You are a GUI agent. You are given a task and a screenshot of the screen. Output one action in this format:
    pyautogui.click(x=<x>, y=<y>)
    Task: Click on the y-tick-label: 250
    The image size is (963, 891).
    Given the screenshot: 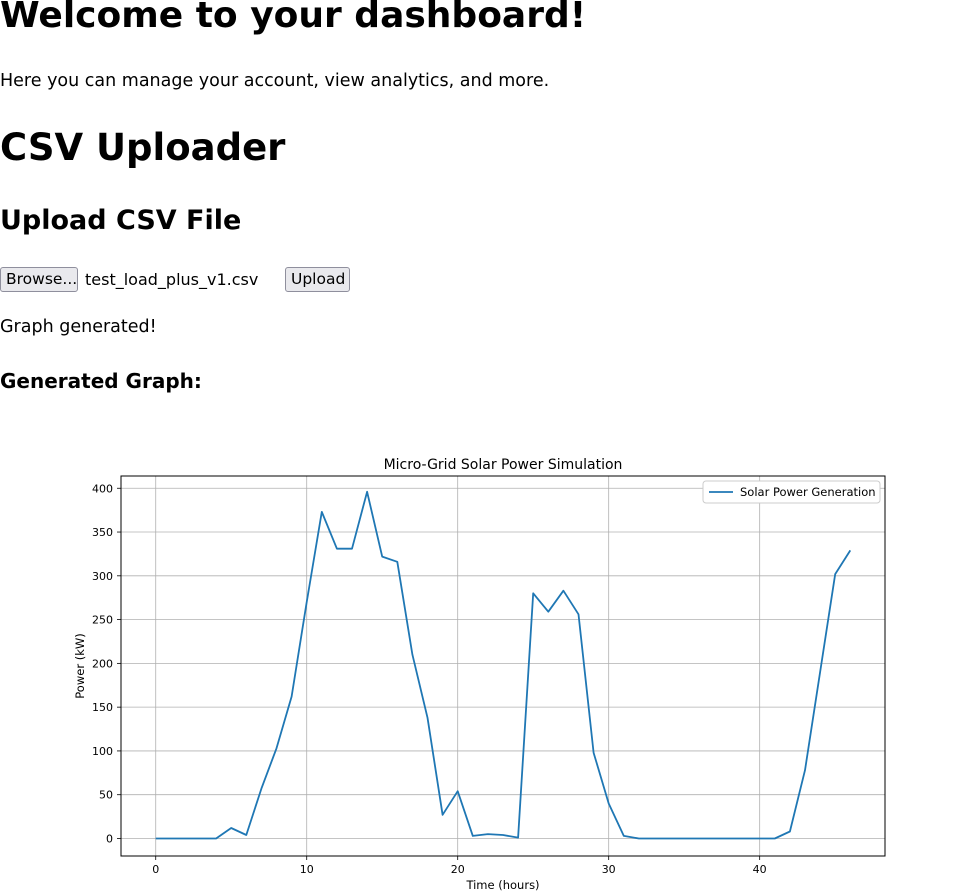 What is the action you would take?
    pyautogui.click(x=102, y=620)
    